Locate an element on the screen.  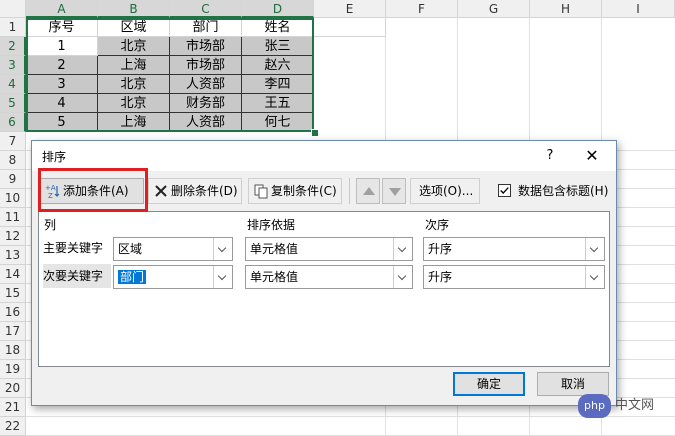
primary-sortby-select: 单元格值 is located at coordinates (329, 249).